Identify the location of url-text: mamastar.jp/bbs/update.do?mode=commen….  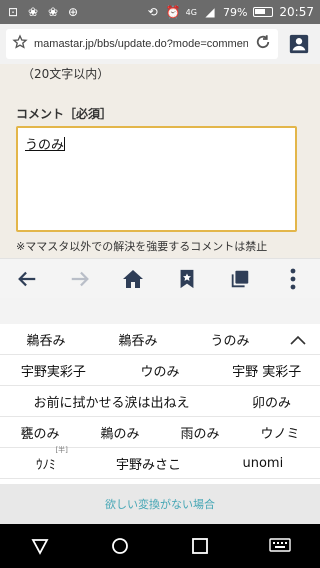
(141, 44).